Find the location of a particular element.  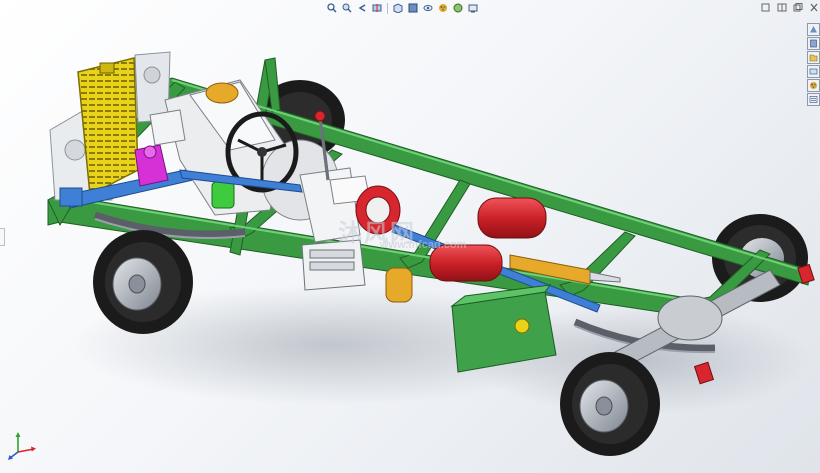

maximize-icon is located at coordinates (798, 7).